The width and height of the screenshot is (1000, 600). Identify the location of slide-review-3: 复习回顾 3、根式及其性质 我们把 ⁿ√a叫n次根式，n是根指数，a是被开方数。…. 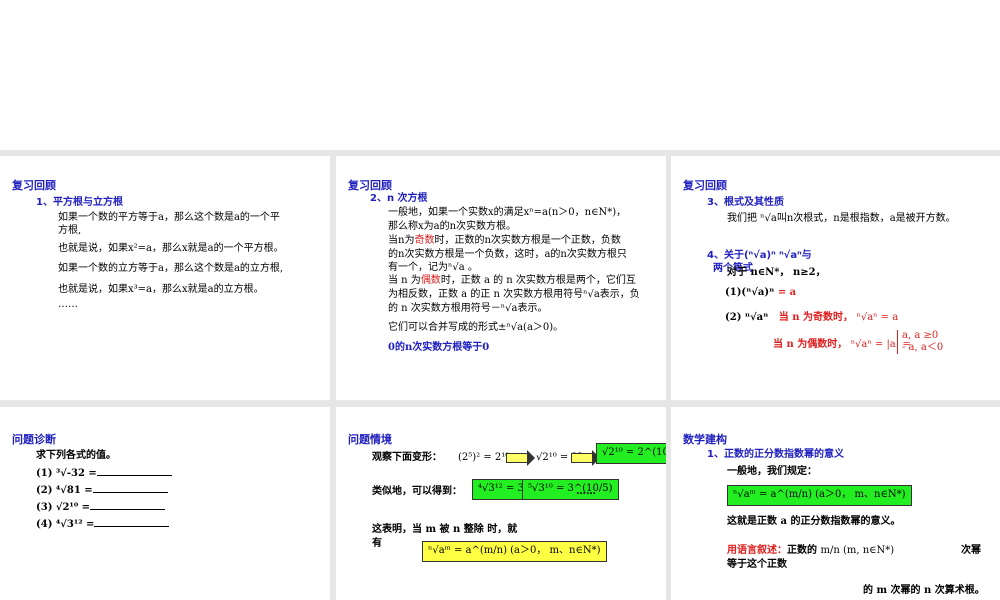
(835, 278).